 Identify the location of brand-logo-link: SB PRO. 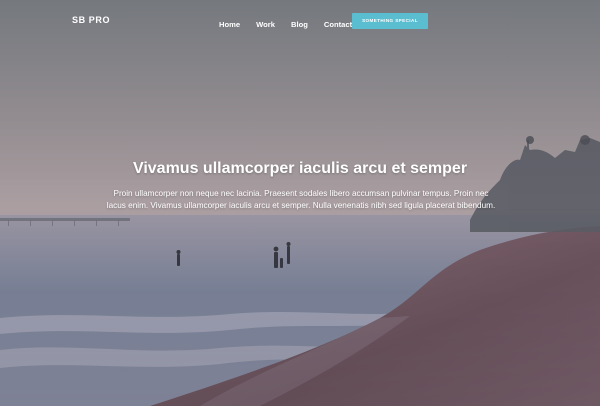
(91, 20).